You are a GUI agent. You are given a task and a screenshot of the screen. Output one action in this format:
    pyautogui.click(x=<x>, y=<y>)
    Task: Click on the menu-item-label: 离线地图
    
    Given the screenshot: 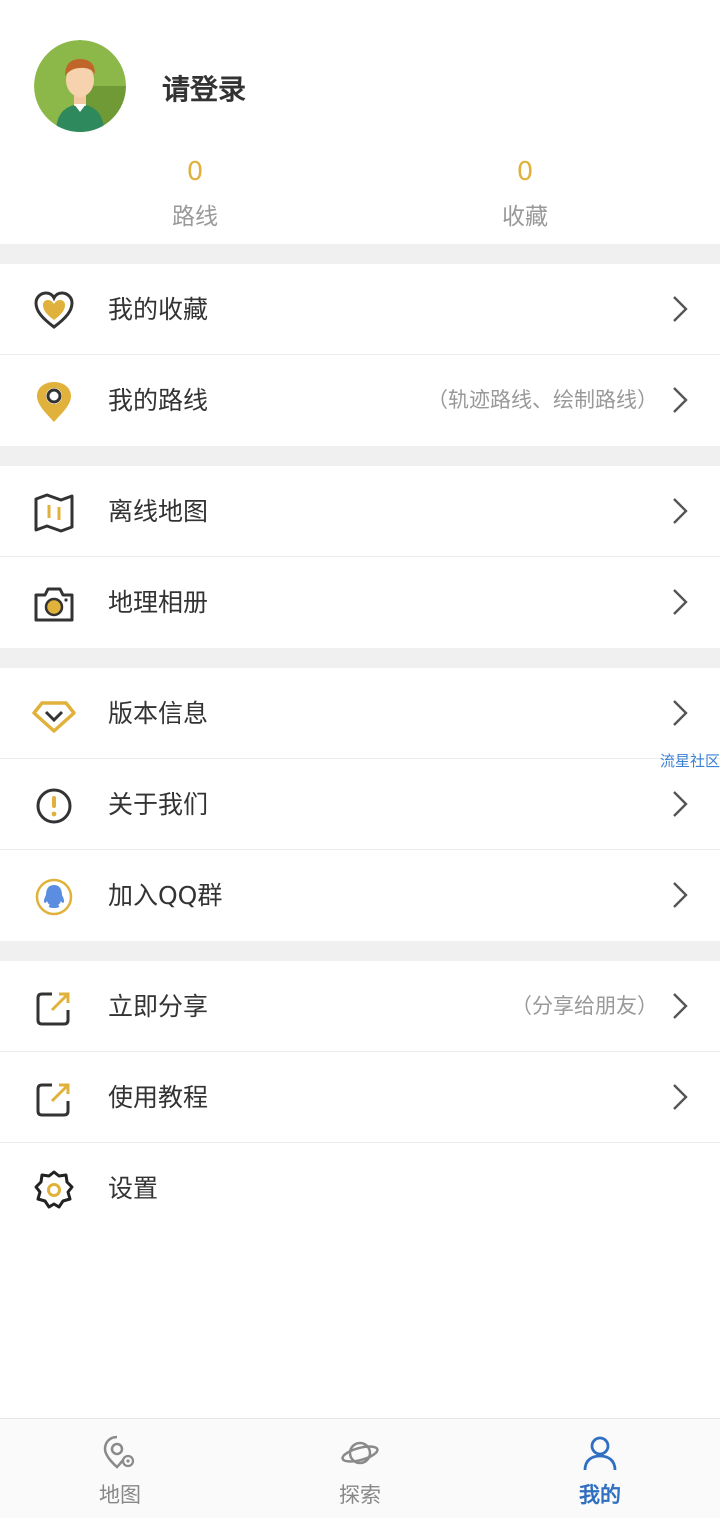 What is the action you would take?
    pyautogui.click(x=158, y=511)
    